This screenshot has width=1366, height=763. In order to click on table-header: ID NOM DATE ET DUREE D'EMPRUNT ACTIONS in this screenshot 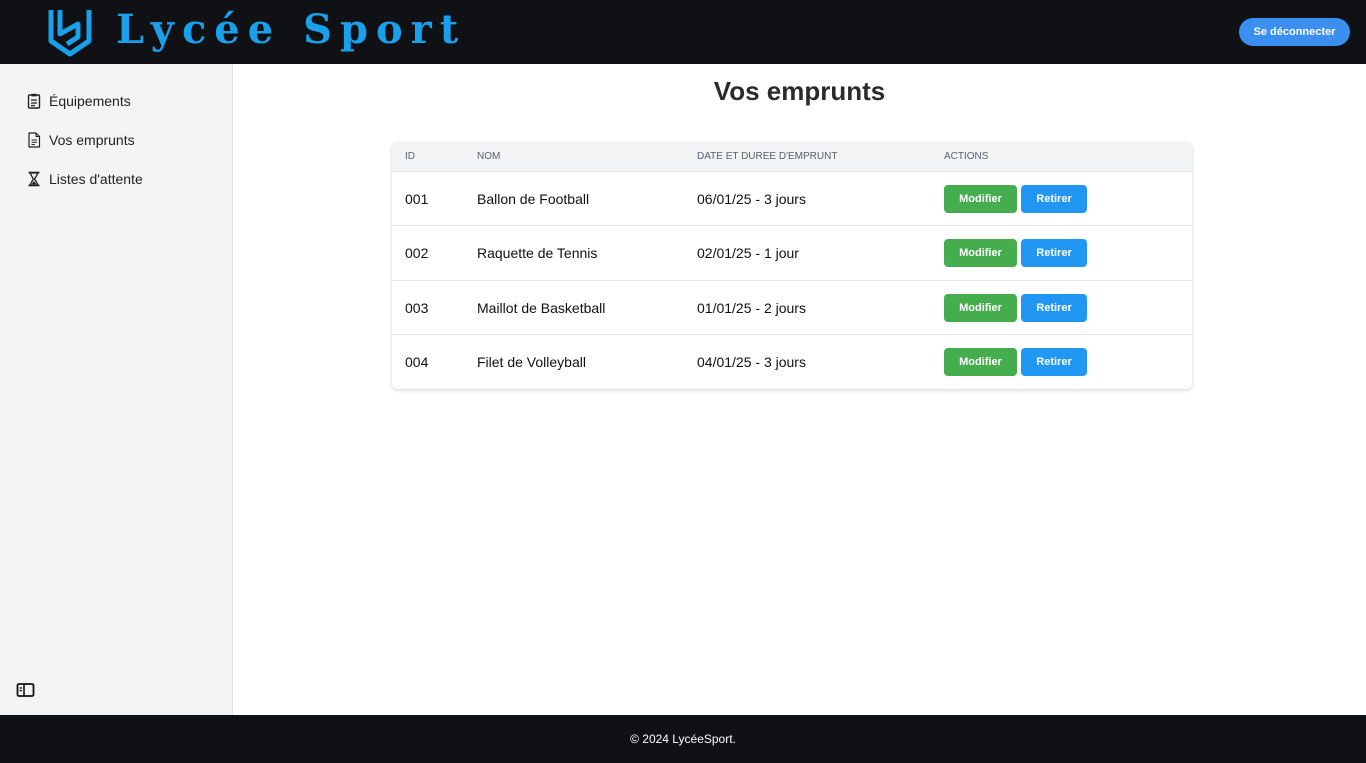, I will do `click(792, 156)`.